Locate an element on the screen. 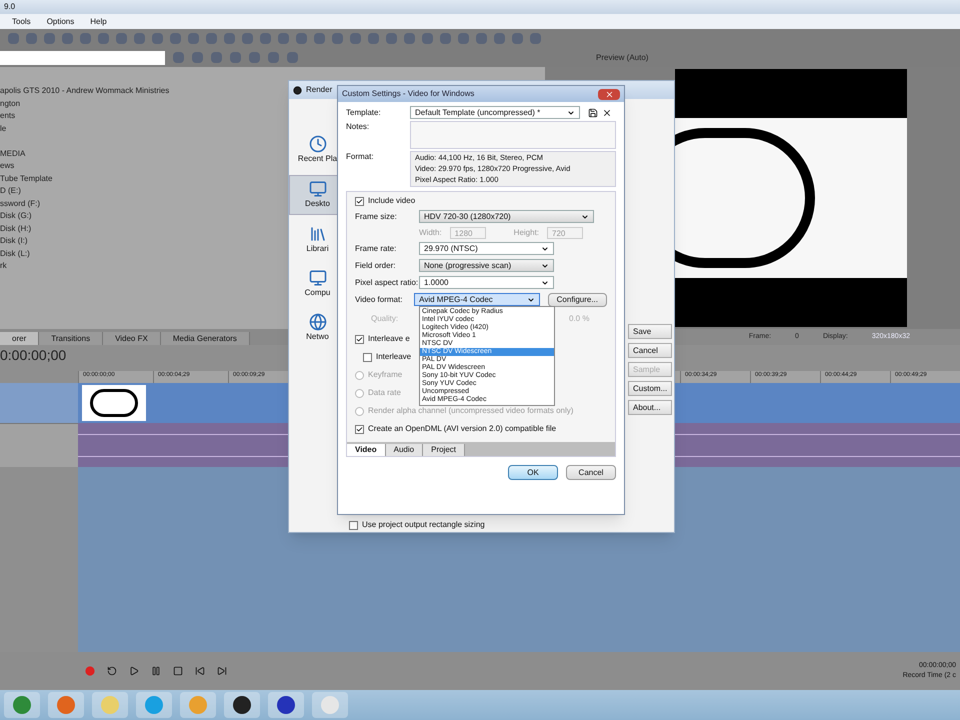 The image size is (960, 720). template-select: Default Template (uncompressed) * is located at coordinates (495, 112).